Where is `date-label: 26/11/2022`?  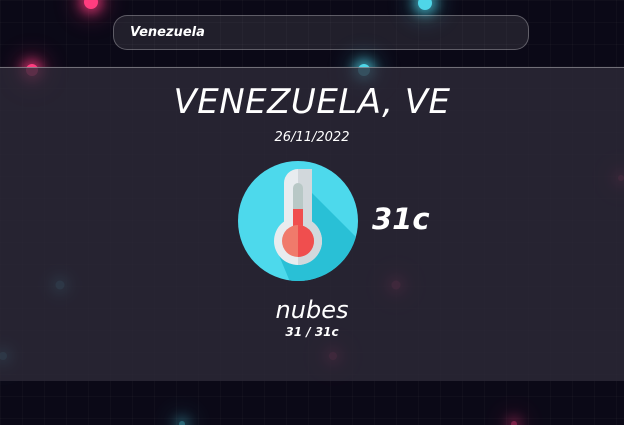 date-label: 26/11/2022 is located at coordinates (312, 137).